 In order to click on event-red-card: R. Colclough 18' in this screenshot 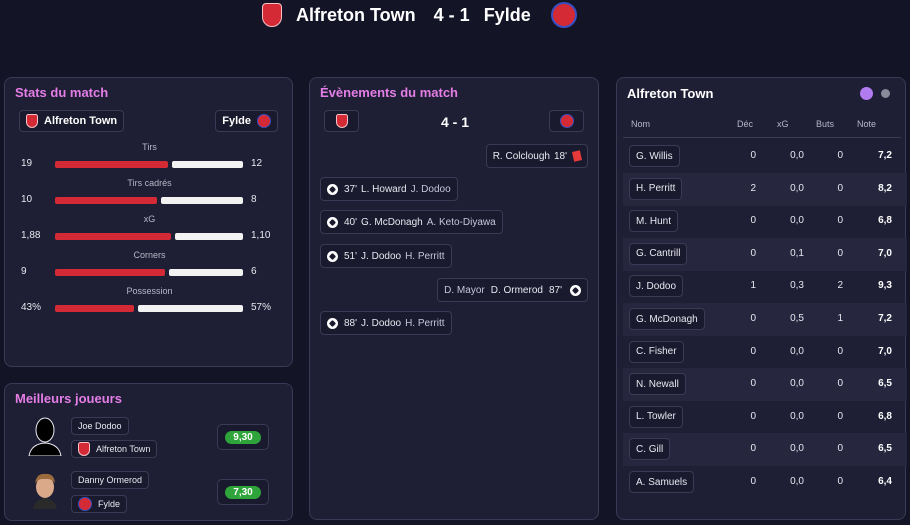, I will do `click(536, 156)`.